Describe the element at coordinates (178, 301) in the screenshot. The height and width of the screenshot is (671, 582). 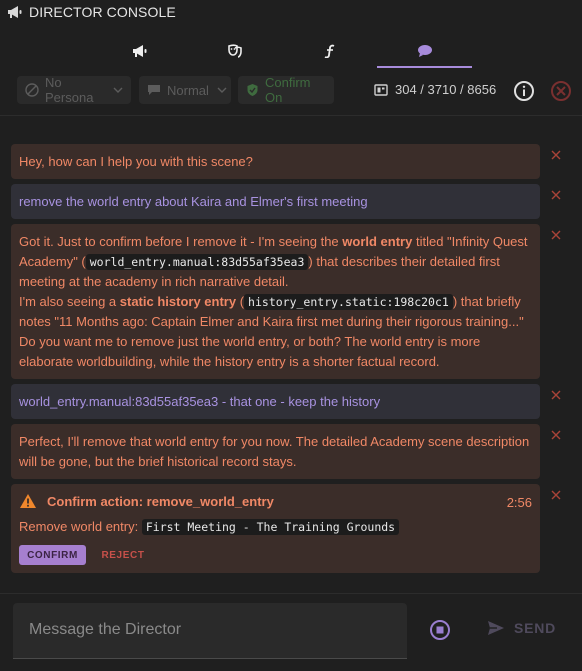
I see `message-bold: static history entry` at that location.